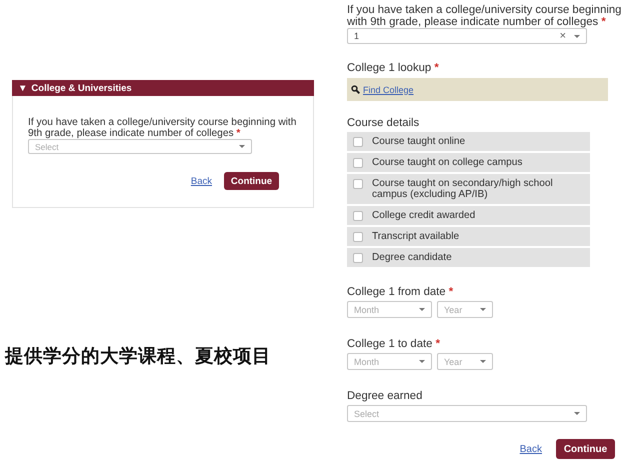 Image resolution: width=640 pixels, height=463 pixels. I want to click on checkbox-label: Degree candidate, so click(412, 257).